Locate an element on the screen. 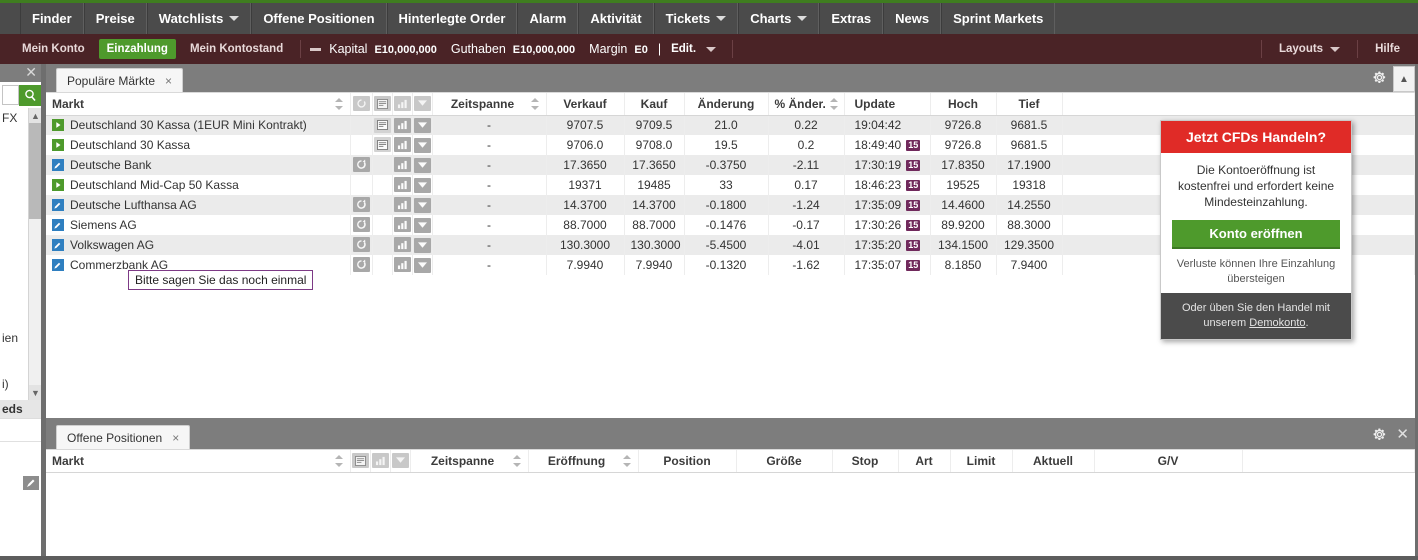 The image size is (1418, 560). column-header-zeitspanne: Zeitspanne is located at coordinates (469, 461).